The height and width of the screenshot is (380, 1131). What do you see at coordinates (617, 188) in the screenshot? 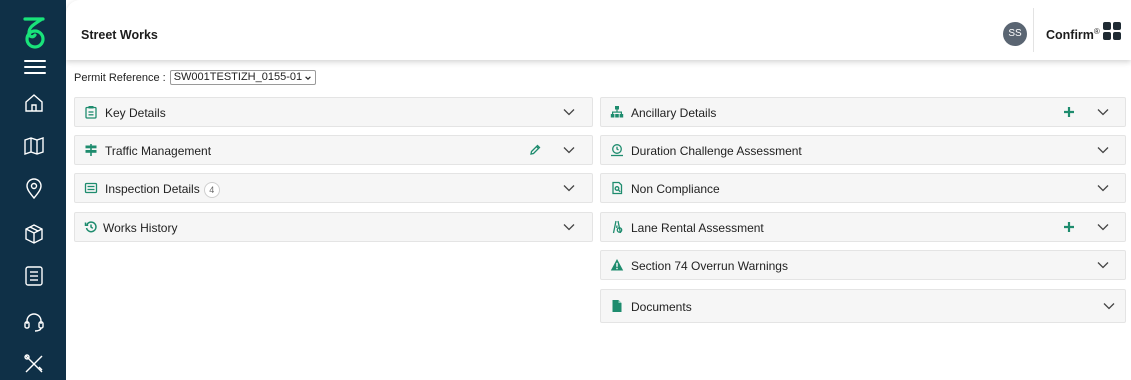
I see `report-icon` at bounding box center [617, 188].